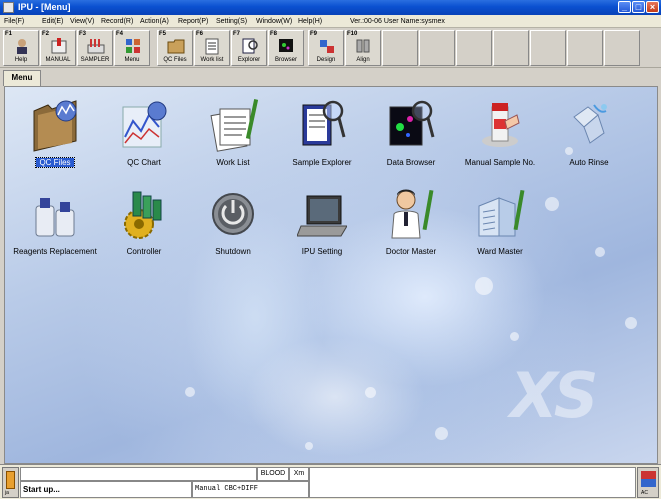  I want to click on desktop-icon-ipu-setting: IPU Setting, so click(322, 221).